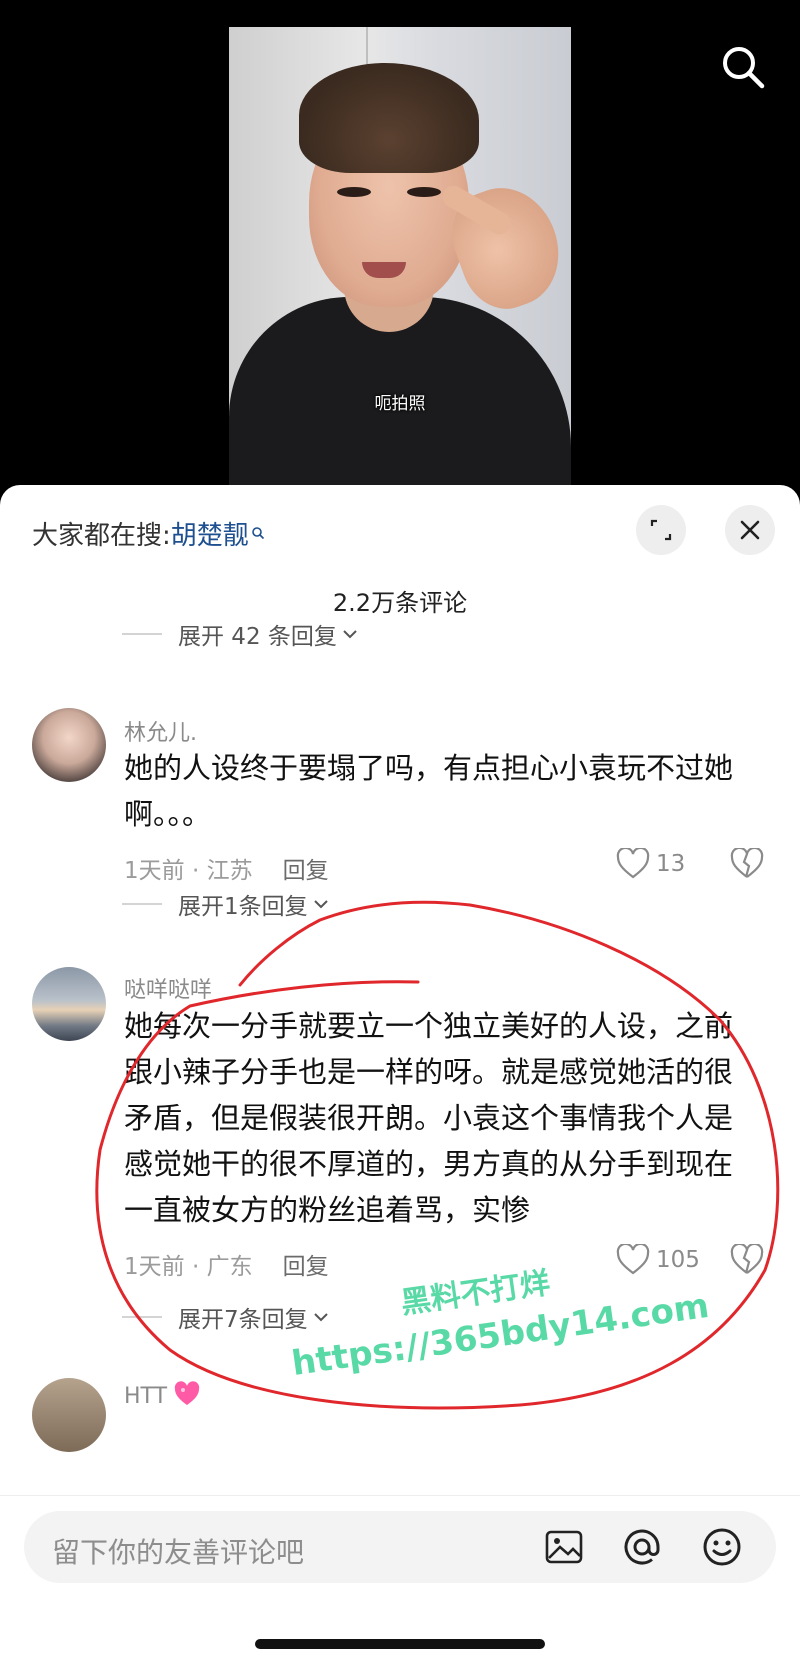  Describe the element at coordinates (178, 1552) in the screenshot. I see `comment-input-placeholder: 留下你的友善评论吧` at that location.